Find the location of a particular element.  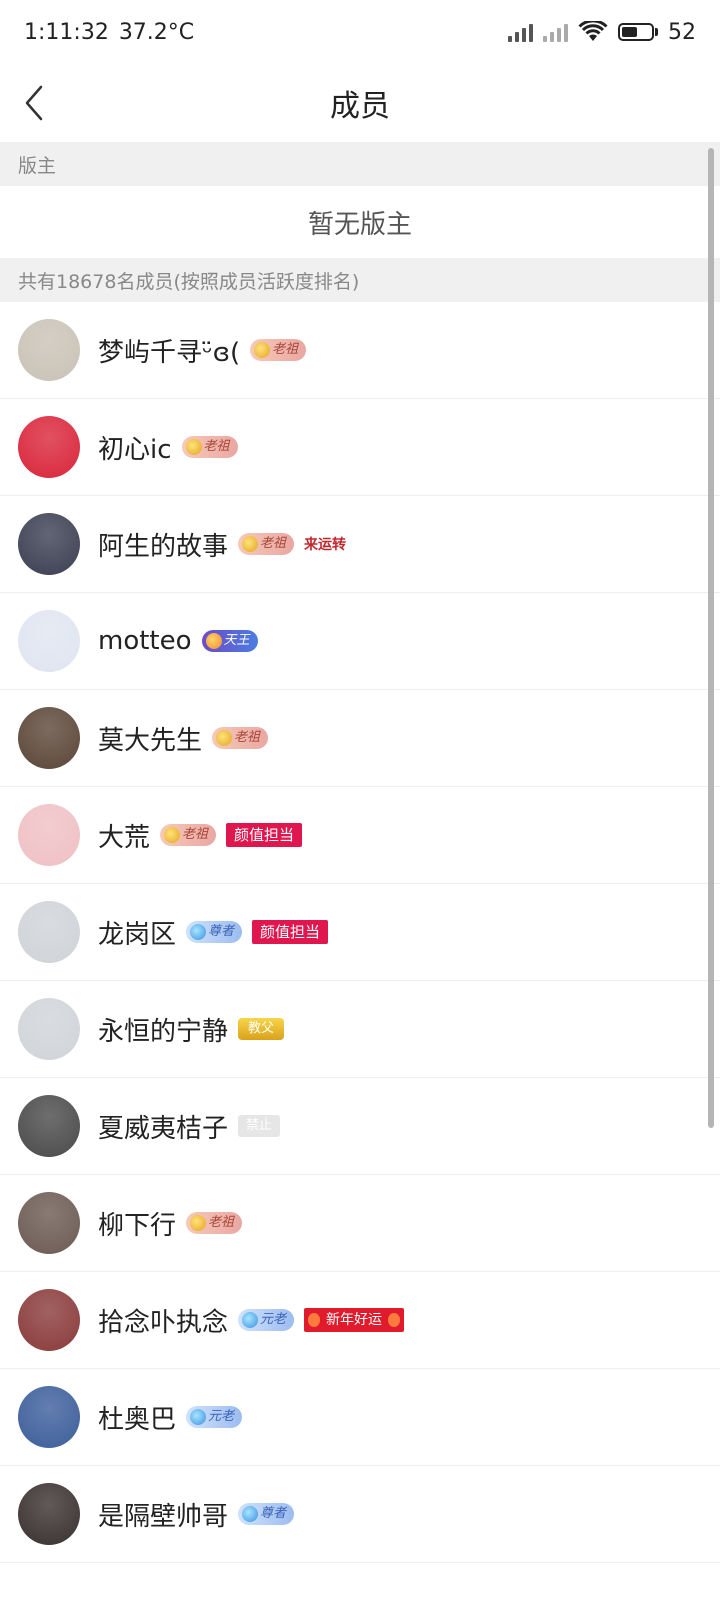

member-row: 柳下行 老祖 is located at coordinates (360, 1223).